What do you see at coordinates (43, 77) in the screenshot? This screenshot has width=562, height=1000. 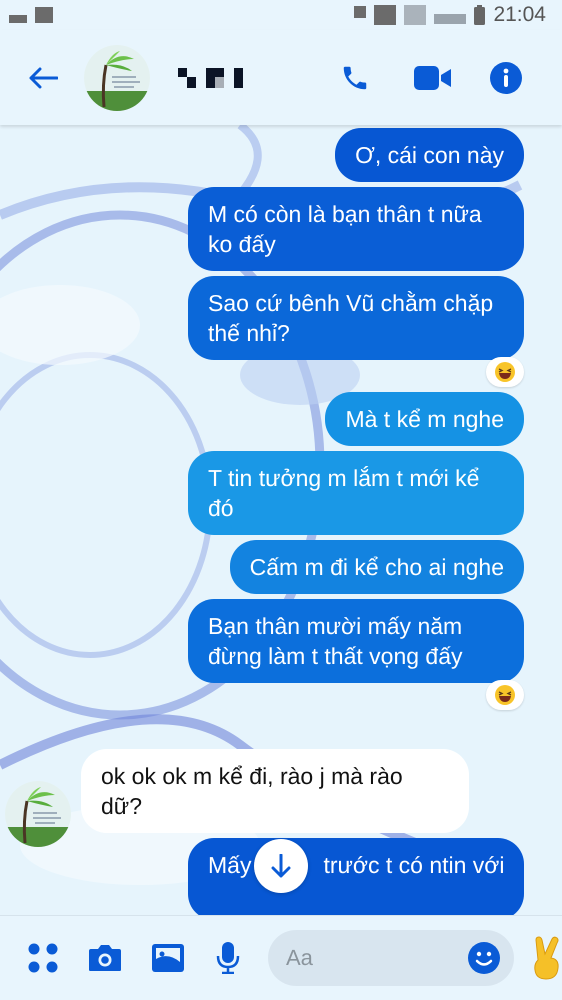 I see `back-arrow-icon` at bounding box center [43, 77].